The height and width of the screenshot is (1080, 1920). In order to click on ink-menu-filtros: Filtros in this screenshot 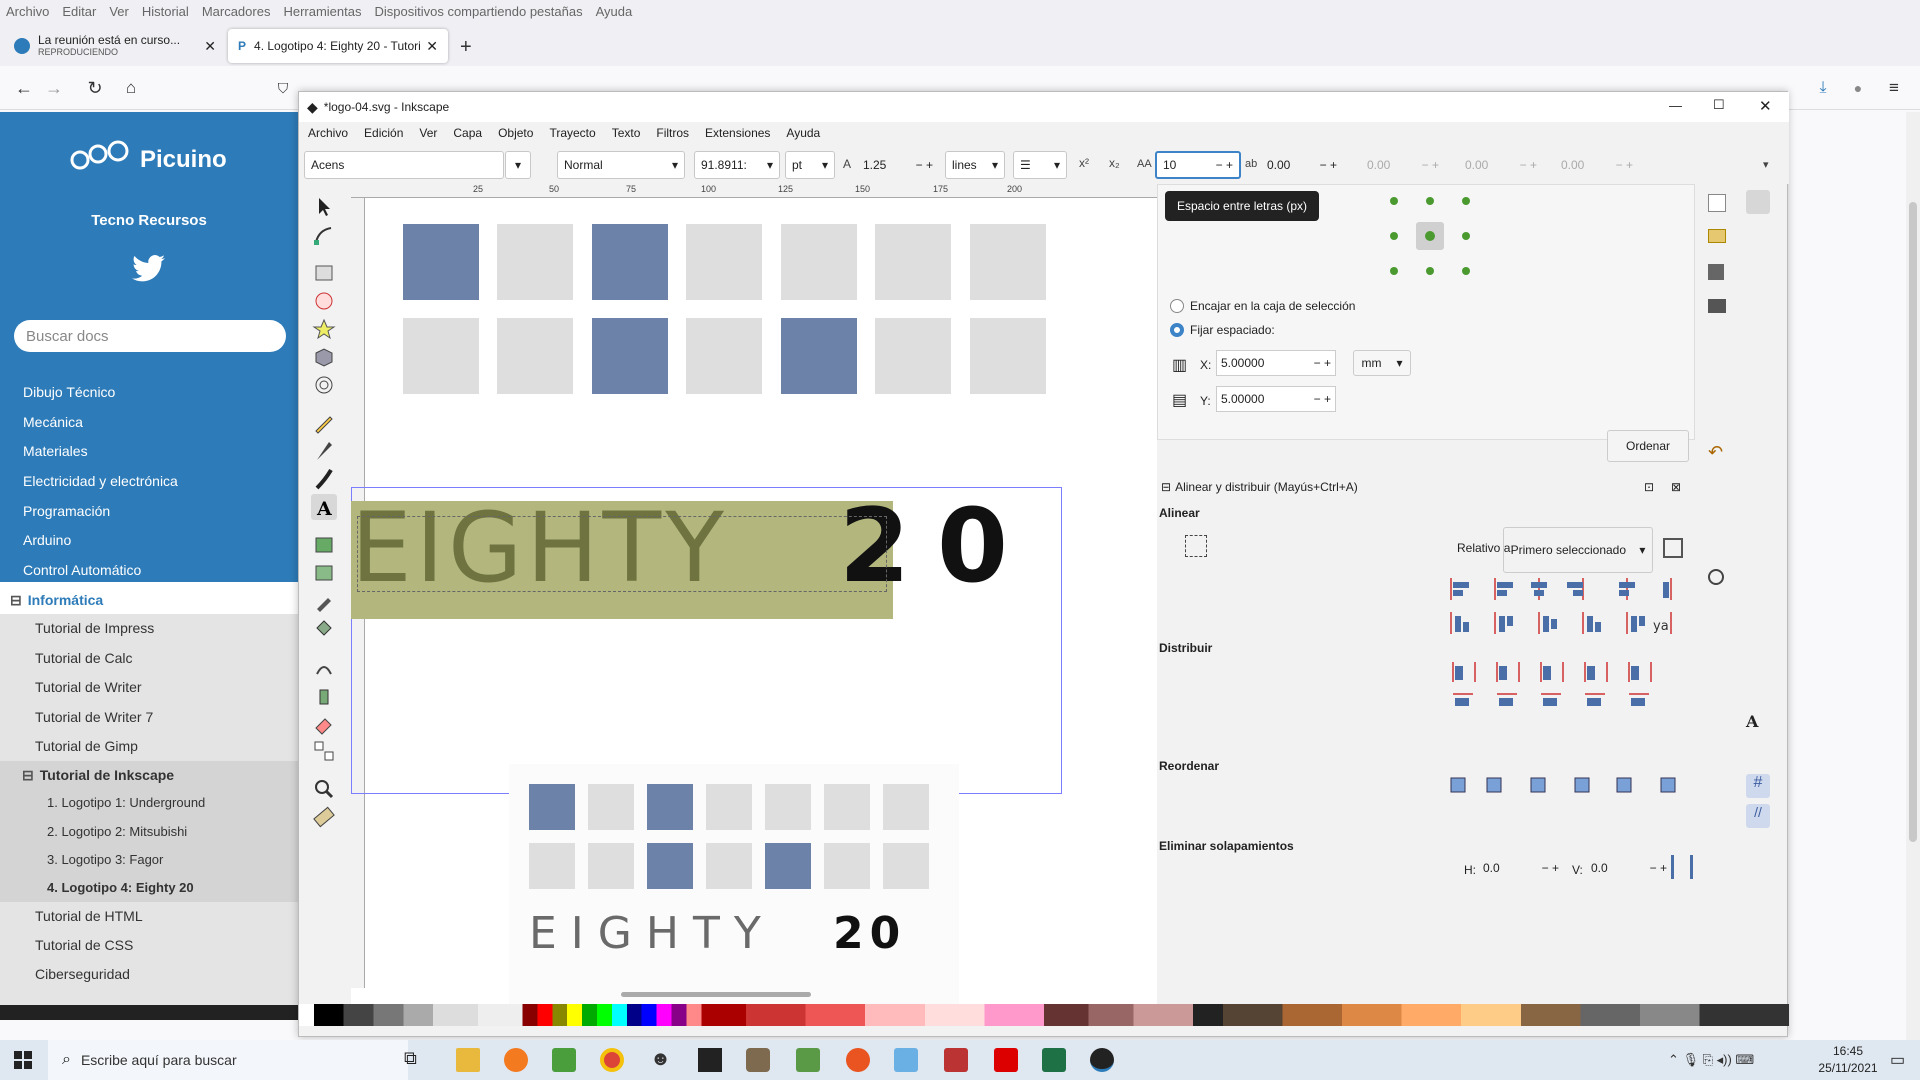, I will do `click(672, 133)`.